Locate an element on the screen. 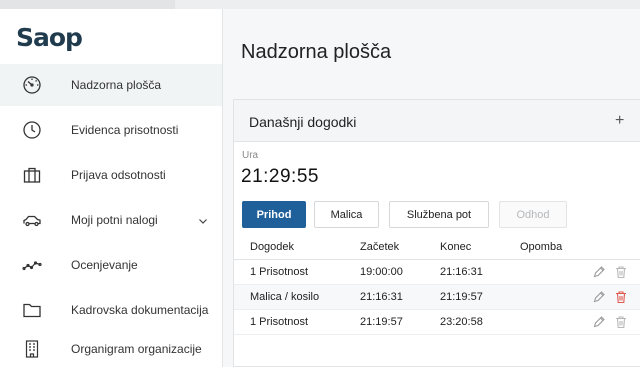  sidebar-item-label: Evidenca prisotnosti is located at coordinates (125, 130).